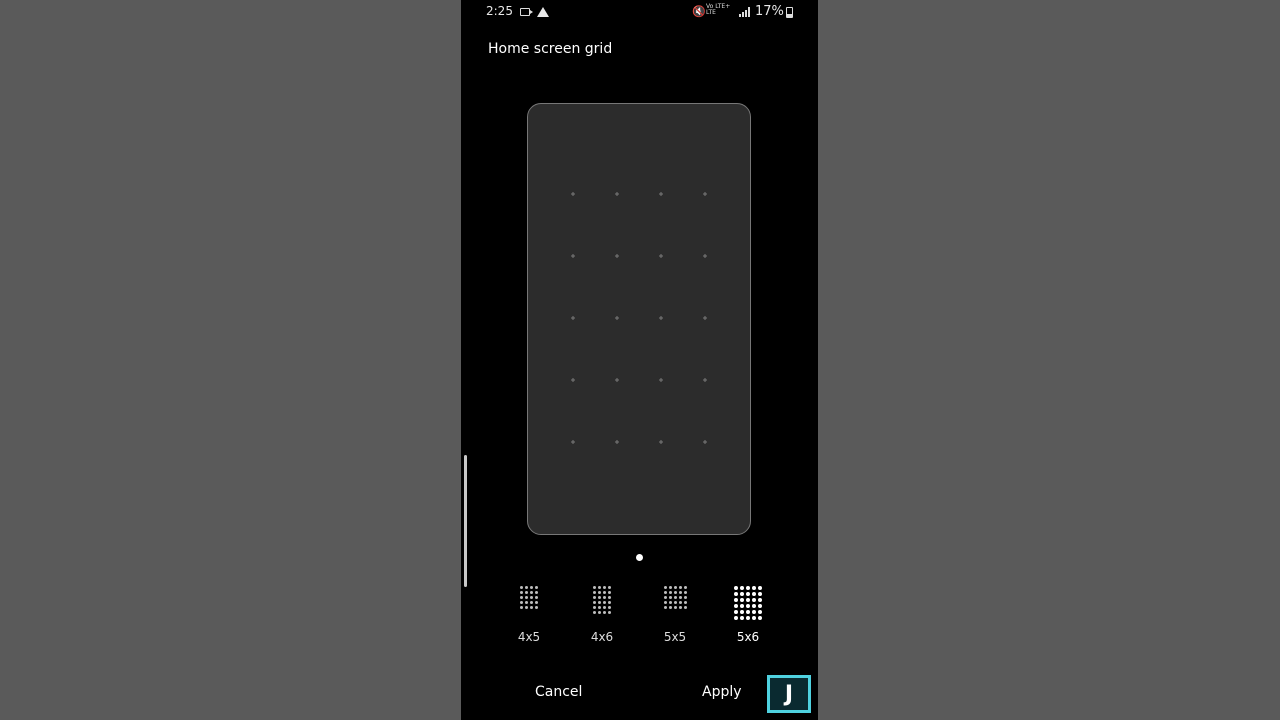 The image size is (1280, 720). What do you see at coordinates (529, 637) in the screenshot?
I see `grid-option-label: 4x5` at bounding box center [529, 637].